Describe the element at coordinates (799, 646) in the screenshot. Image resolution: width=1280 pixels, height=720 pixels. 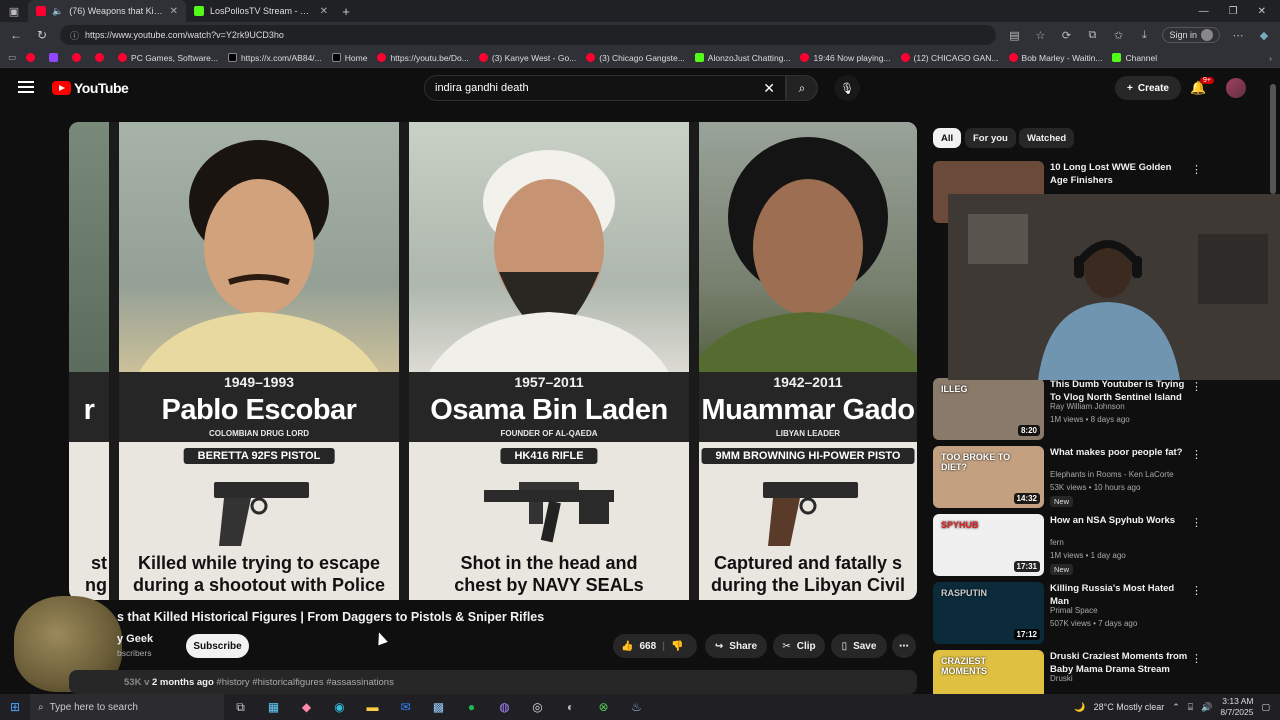
I see `clip-button: ✂ Clip` at that location.